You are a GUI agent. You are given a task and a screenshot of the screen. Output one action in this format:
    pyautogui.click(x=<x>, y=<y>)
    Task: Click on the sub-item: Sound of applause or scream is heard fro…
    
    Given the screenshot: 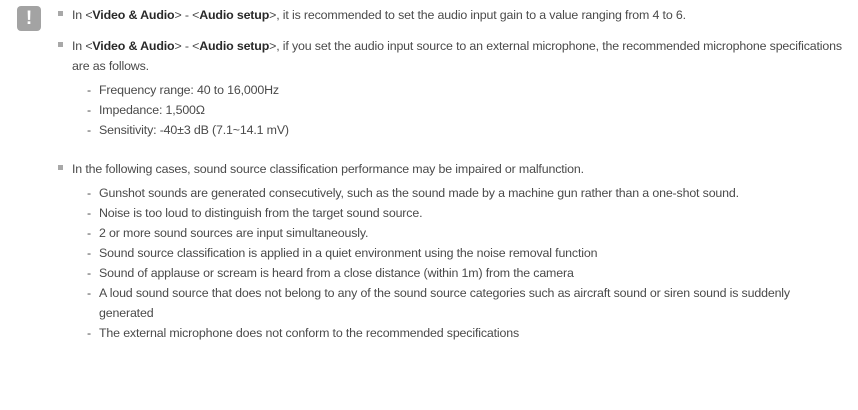 What is the action you would take?
    pyautogui.click(x=467, y=273)
    